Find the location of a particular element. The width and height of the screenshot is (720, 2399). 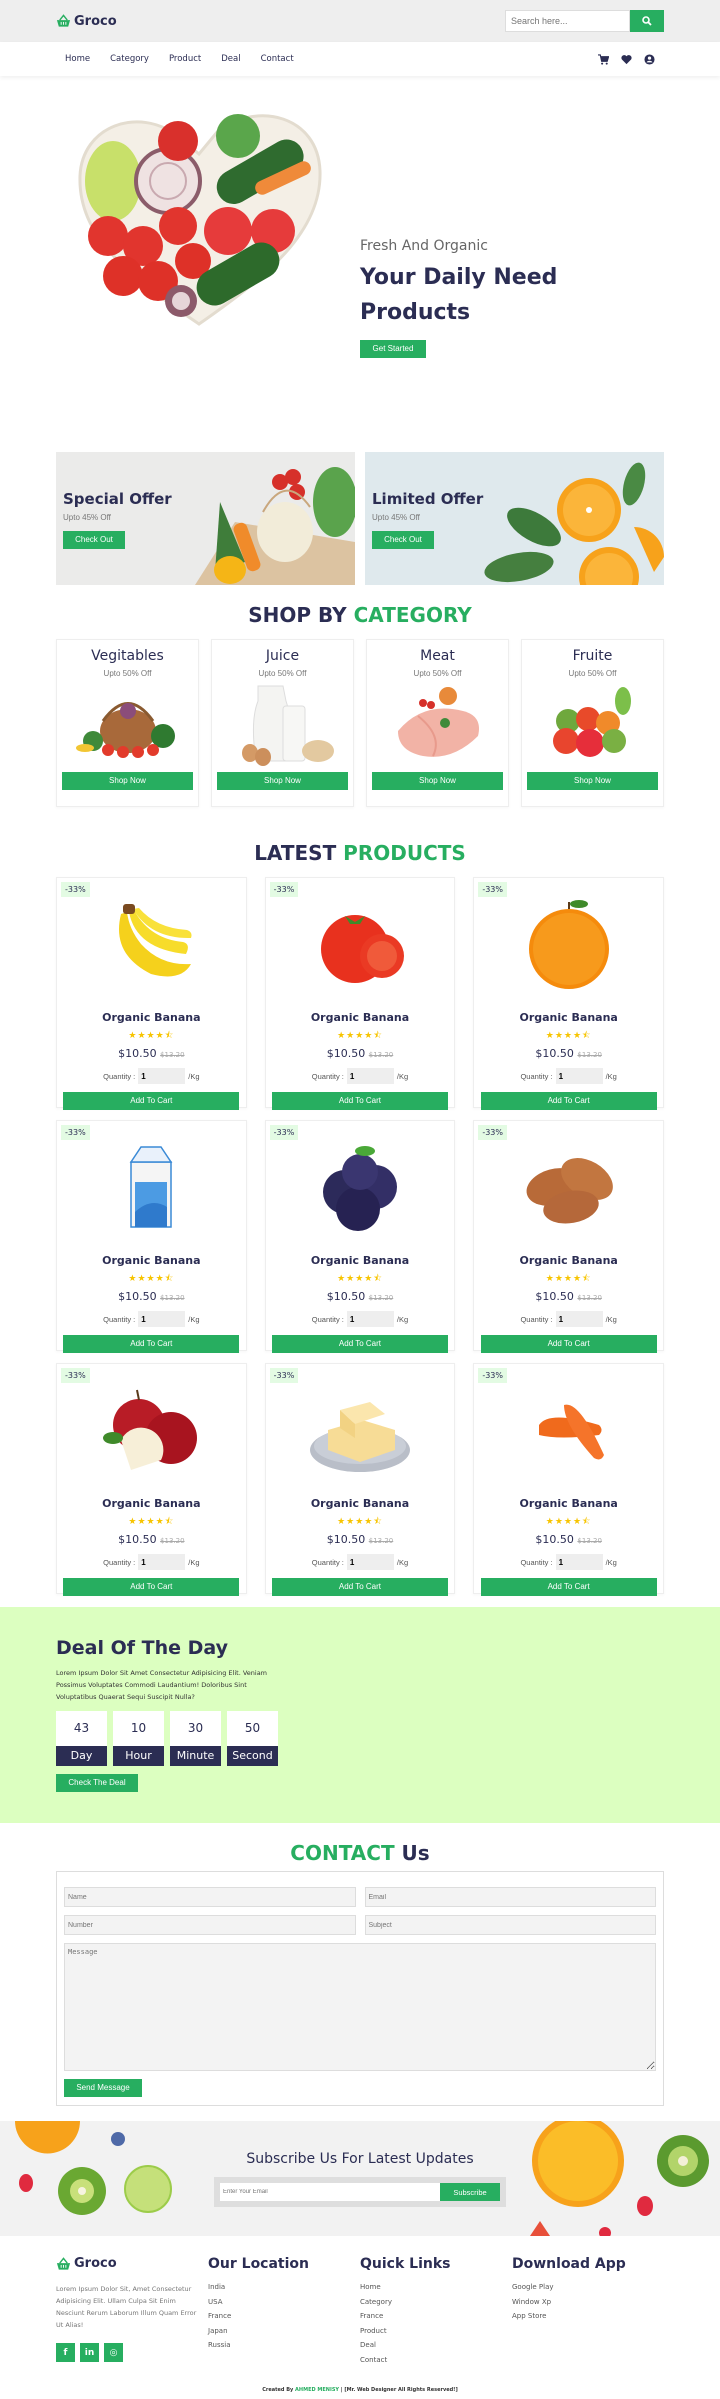

brand-logo: Groco is located at coordinates (86, 21).